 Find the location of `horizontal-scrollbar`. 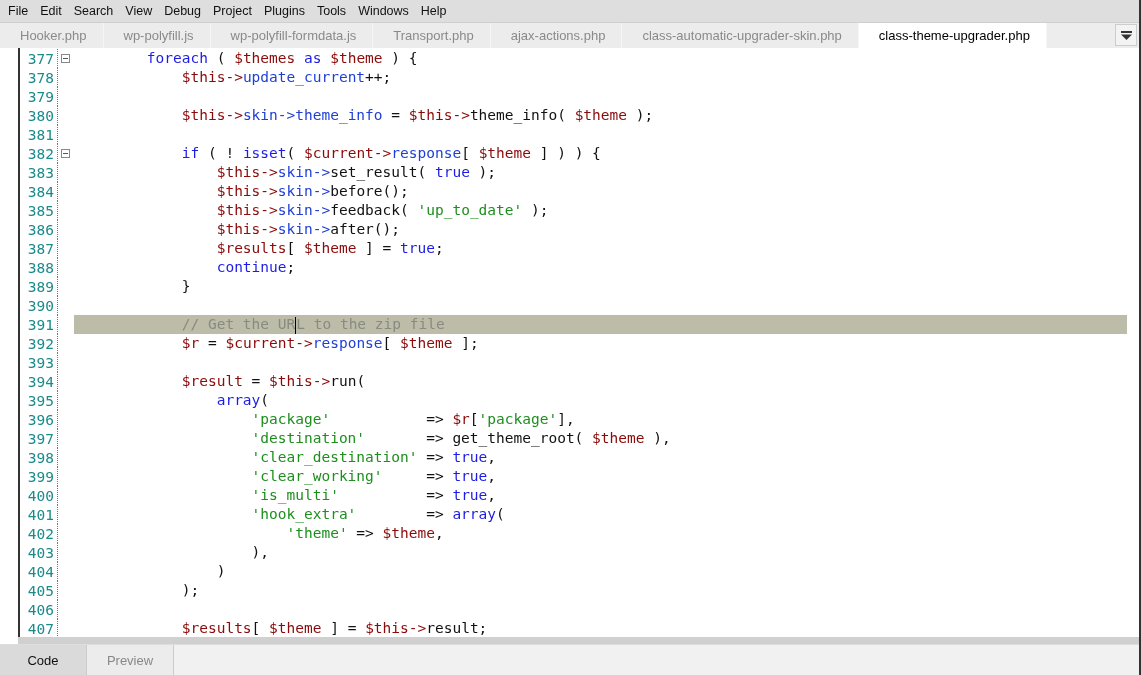

horizontal-scrollbar is located at coordinates (578, 640).